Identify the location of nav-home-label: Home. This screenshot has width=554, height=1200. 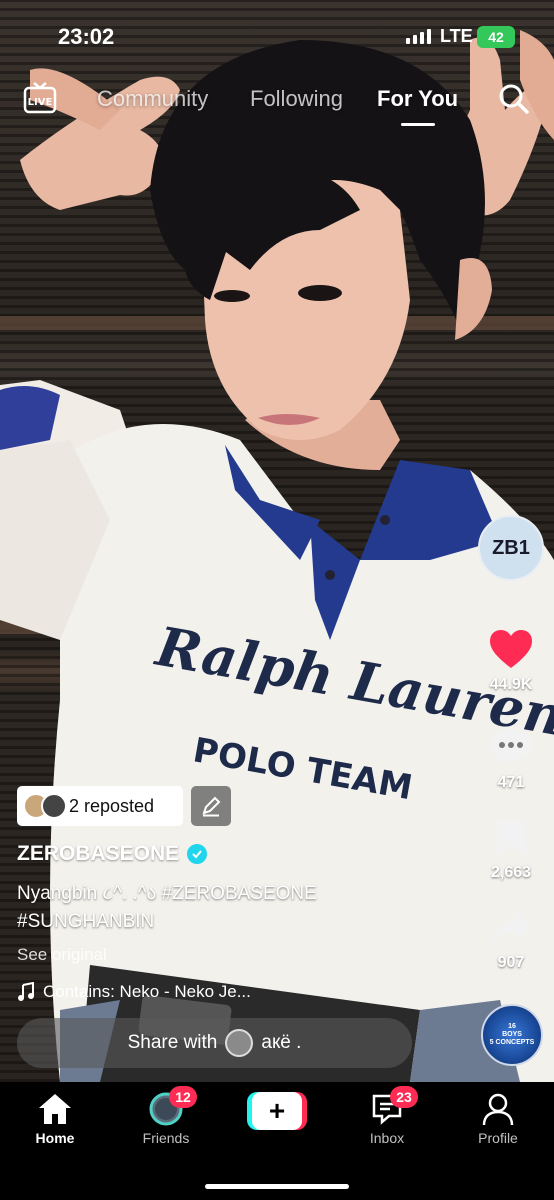
(55, 1138).